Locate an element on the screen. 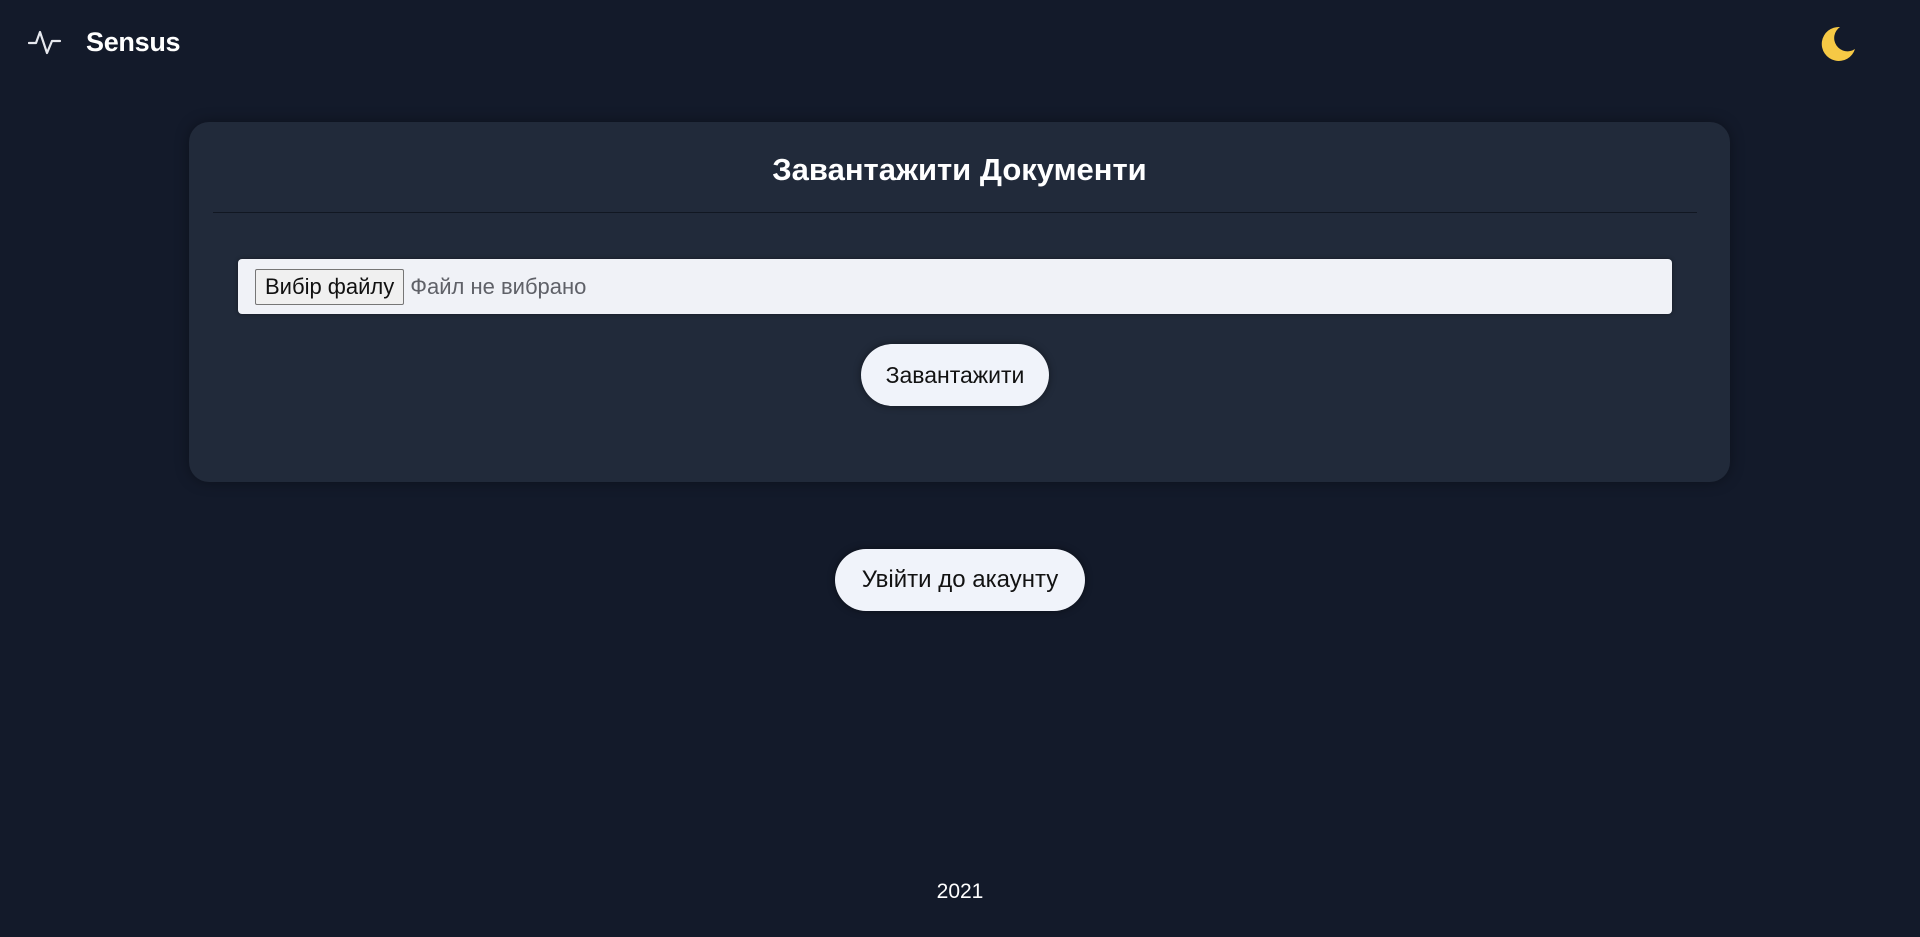  app-header: Sensus is located at coordinates (960, 42).